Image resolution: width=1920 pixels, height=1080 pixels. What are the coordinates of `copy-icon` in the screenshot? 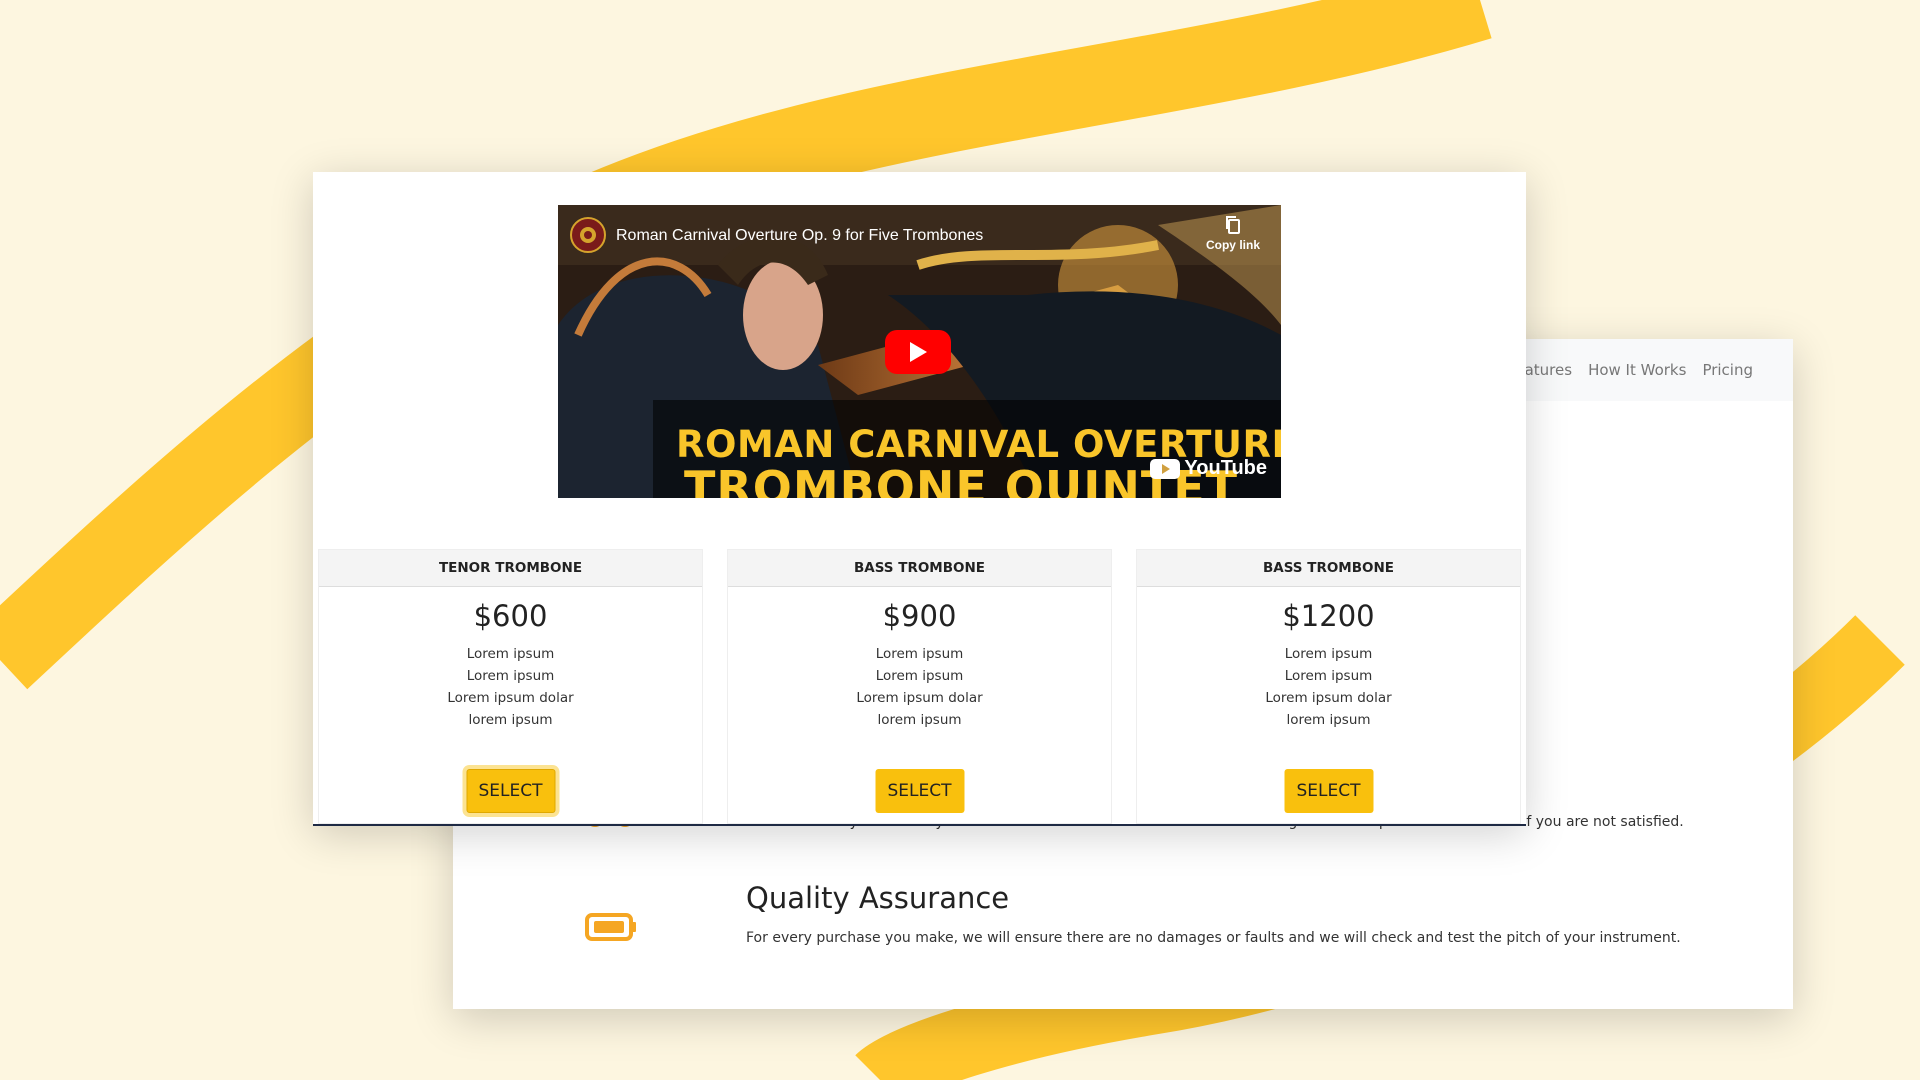 It's located at (1233, 225).